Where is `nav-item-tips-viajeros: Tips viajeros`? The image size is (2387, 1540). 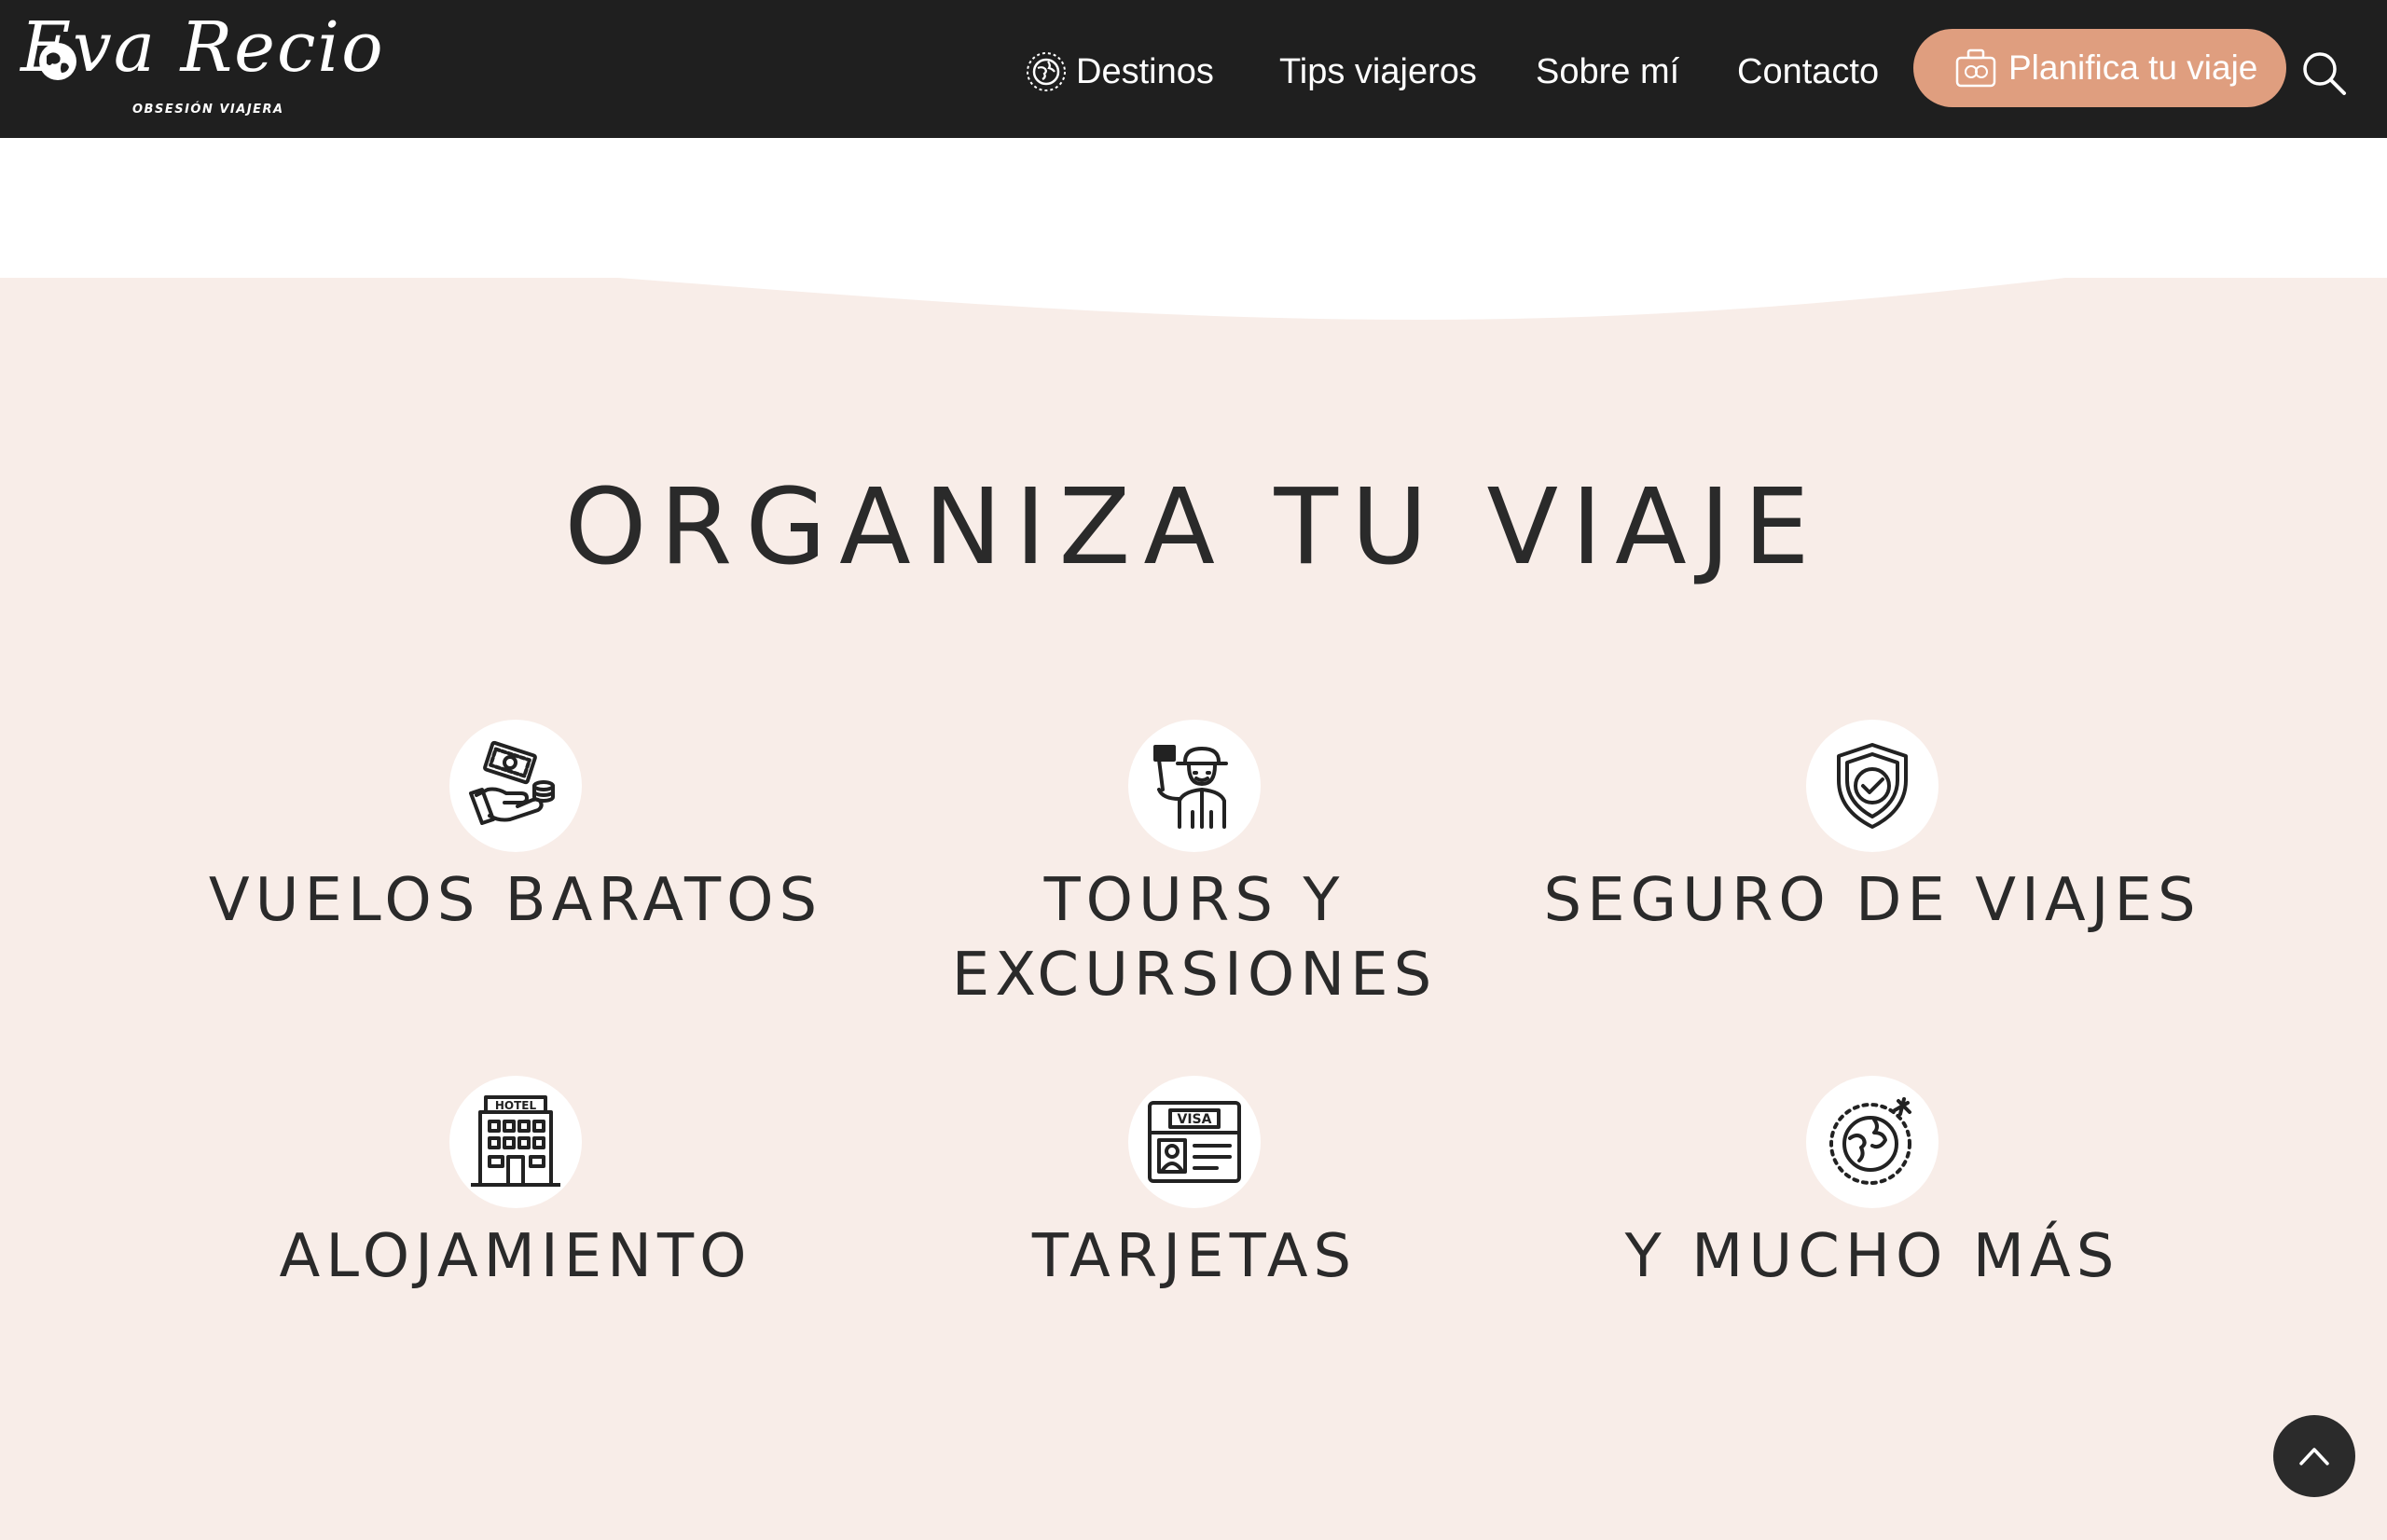 nav-item-tips-viajeros: Tips viajeros is located at coordinates (1378, 72).